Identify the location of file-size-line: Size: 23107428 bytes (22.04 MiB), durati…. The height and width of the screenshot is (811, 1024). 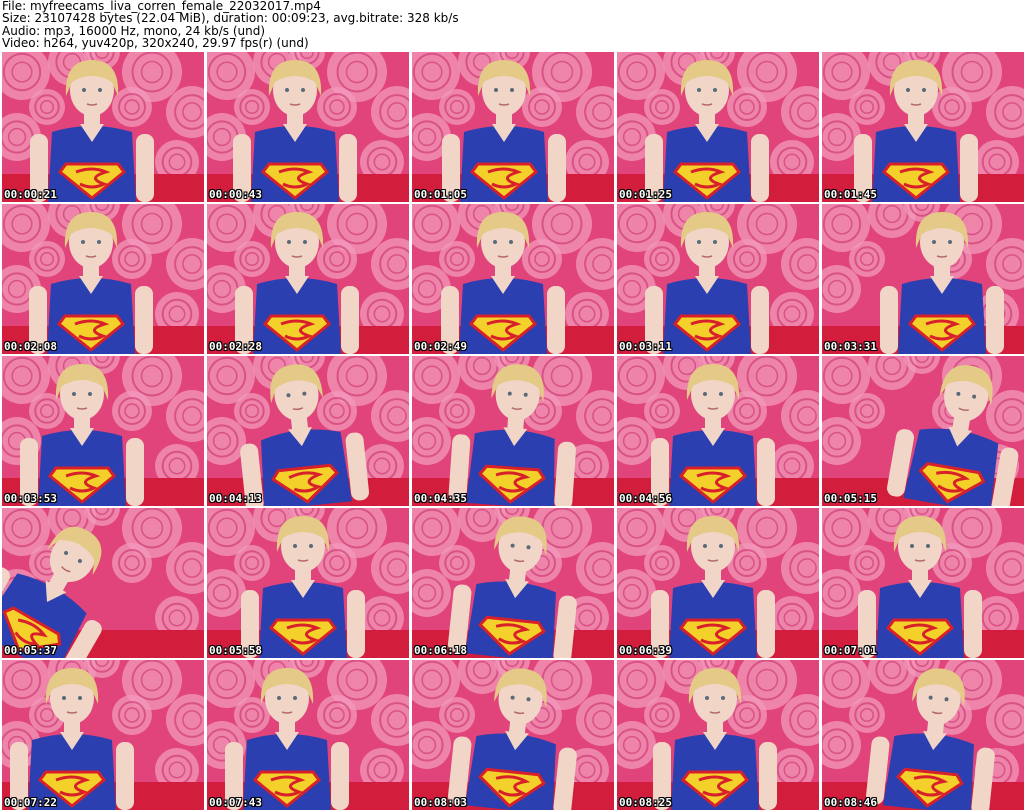
(230, 18).